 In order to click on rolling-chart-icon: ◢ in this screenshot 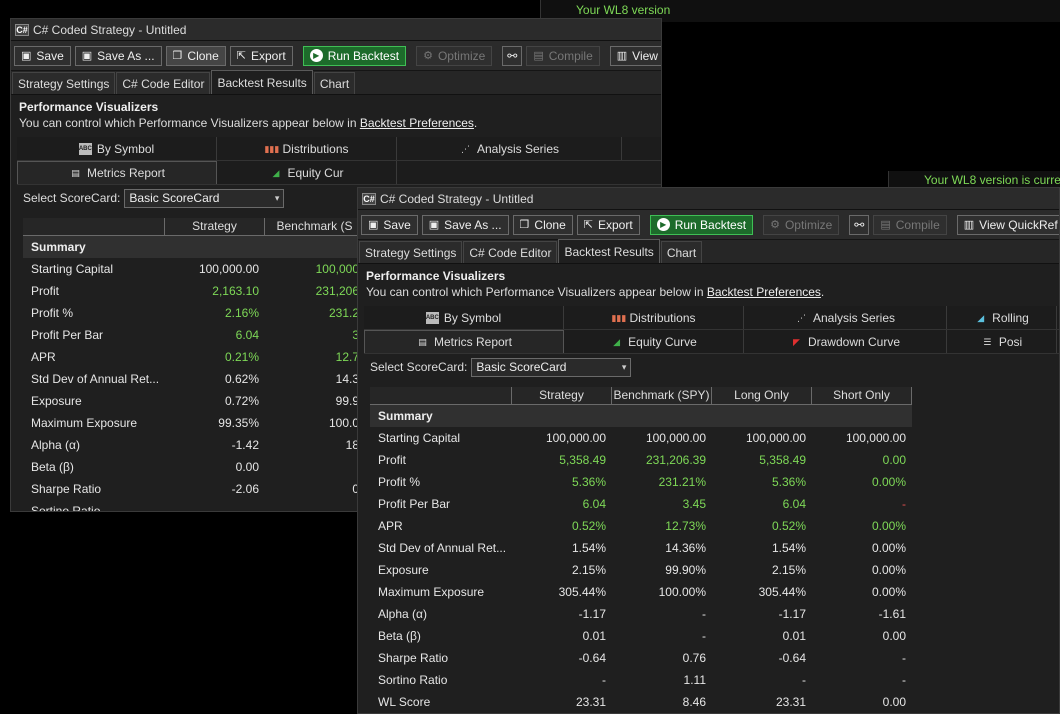, I will do `click(981, 317)`.